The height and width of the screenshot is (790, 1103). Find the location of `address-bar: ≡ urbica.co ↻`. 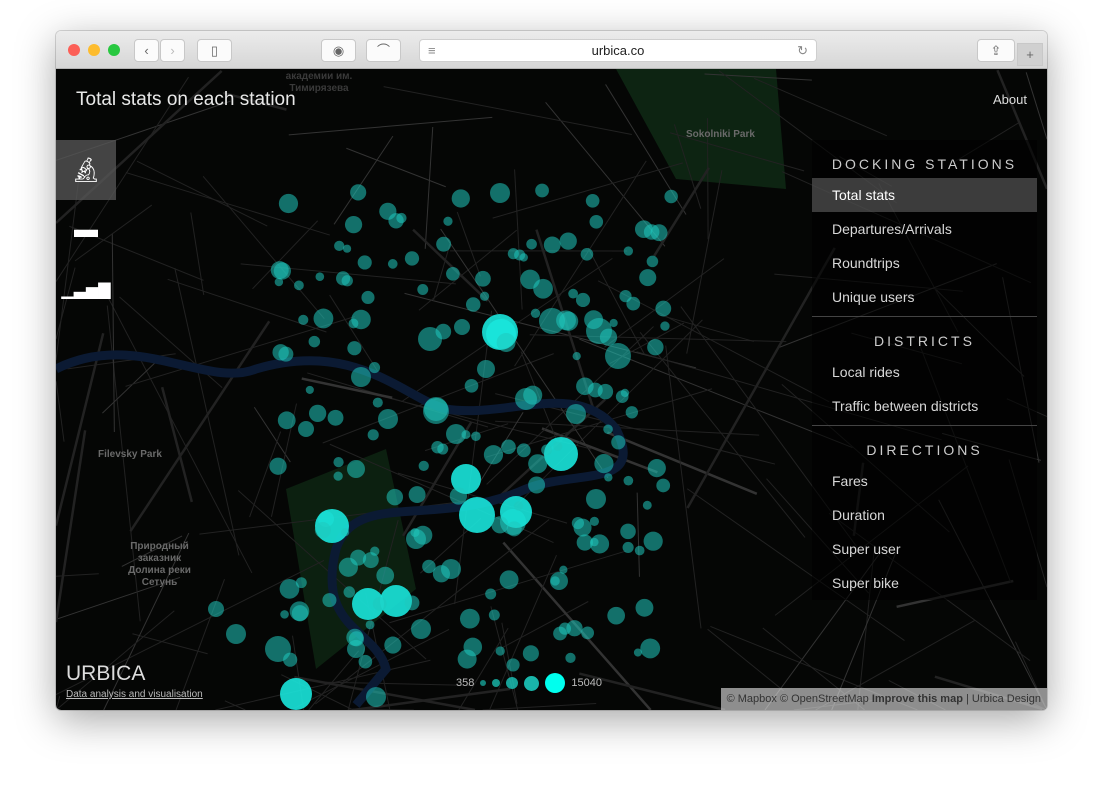

address-bar: ≡ urbica.co ↻ is located at coordinates (618, 50).